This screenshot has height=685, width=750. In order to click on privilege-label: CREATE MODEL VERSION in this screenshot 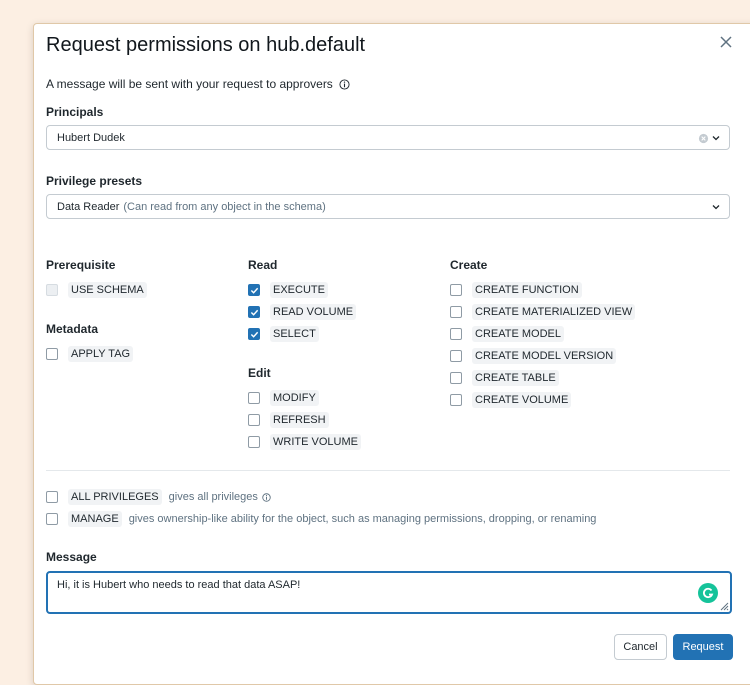, I will do `click(544, 356)`.